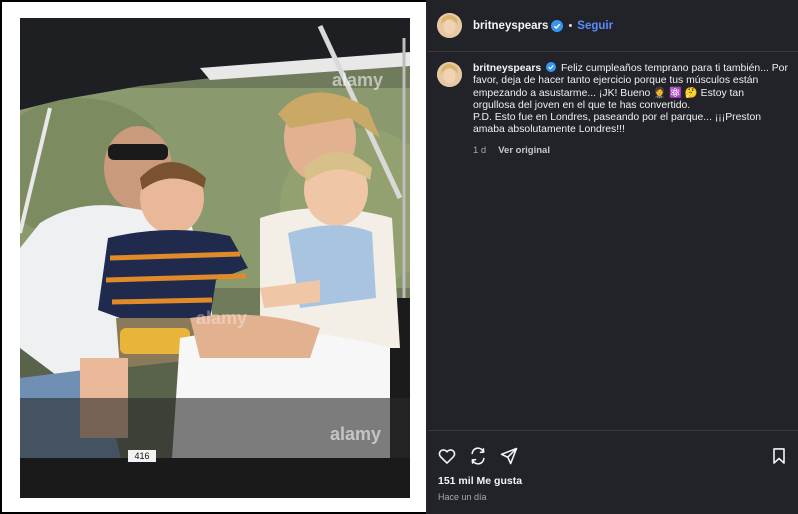  What do you see at coordinates (551, 67) in the screenshot?
I see `caption-verified-icon` at bounding box center [551, 67].